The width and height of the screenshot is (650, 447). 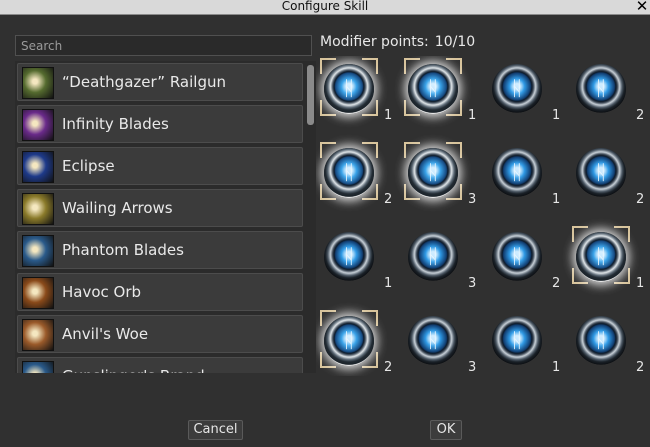 What do you see at coordinates (38, 367) in the screenshot?
I see `brand-icon` at bounding box center [38, 367].